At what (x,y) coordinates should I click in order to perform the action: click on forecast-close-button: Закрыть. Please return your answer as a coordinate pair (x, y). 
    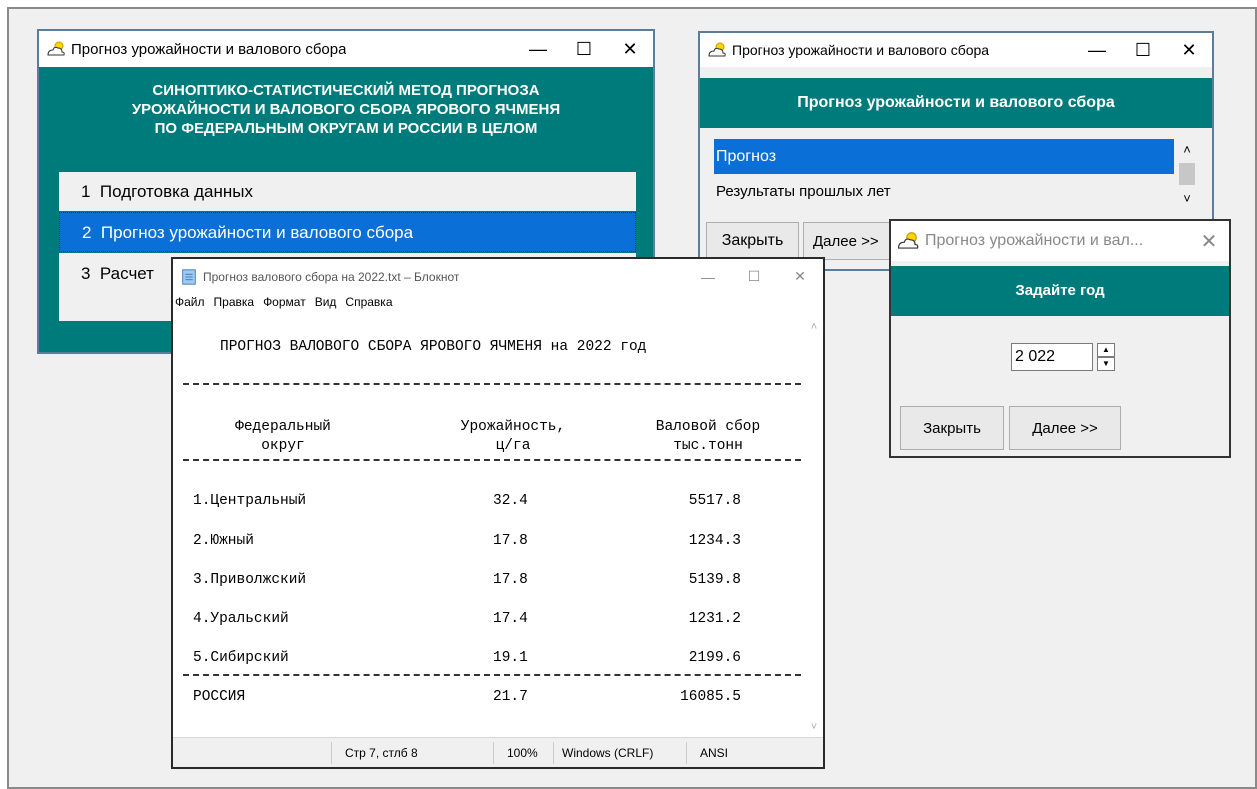
    Looking at the image, I should click on (752, 241).